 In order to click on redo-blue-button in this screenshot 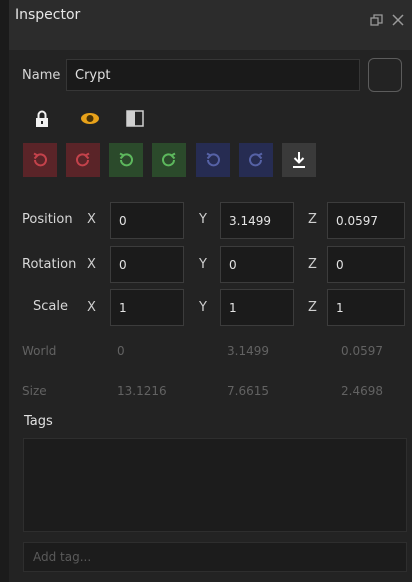, I will do `click(256, 160)`.